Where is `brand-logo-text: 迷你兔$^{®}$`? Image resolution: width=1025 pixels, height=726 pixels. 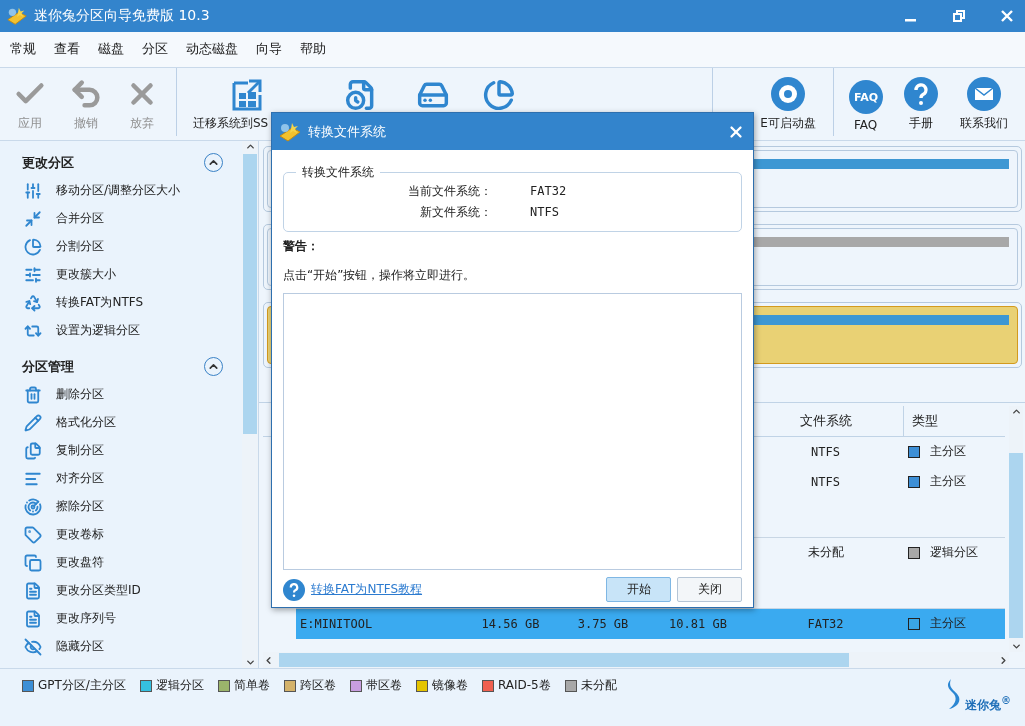
brand-logo-text: 迷你兔$^{®}$ is located at coordinates (988, 705).